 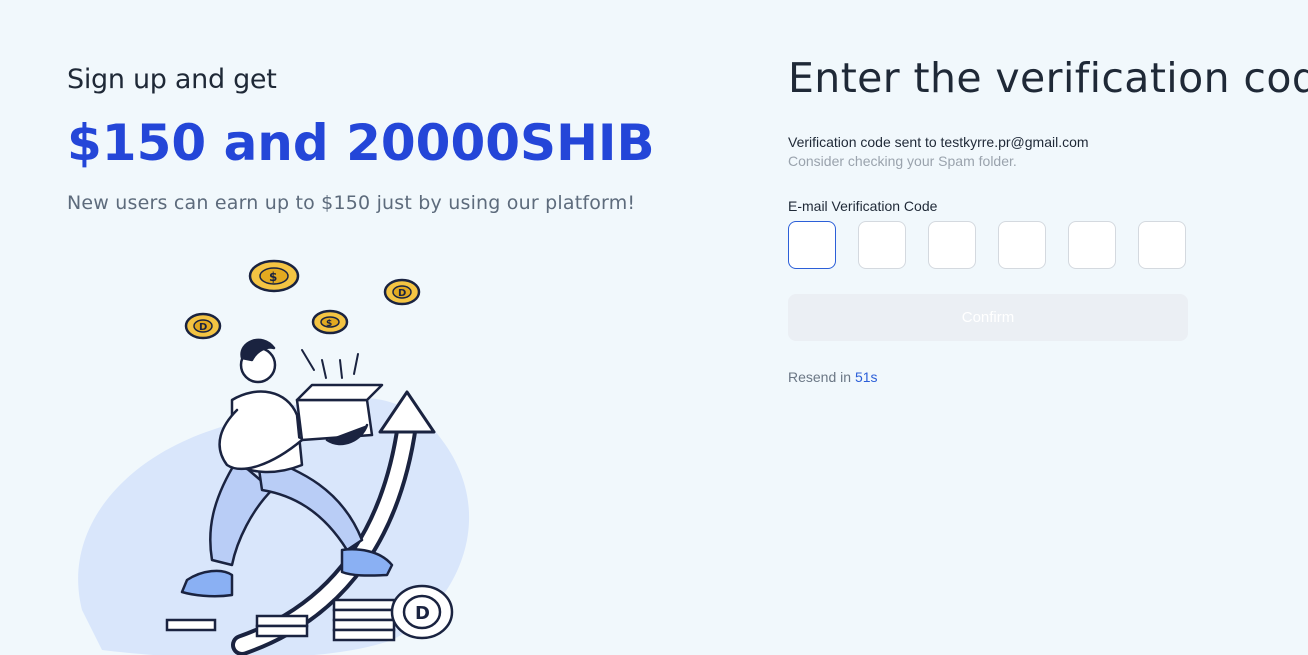 What do you see at coordinates (987, 245) in the screenshot?
I see `code-inputs` at bounding box center [987, 245].